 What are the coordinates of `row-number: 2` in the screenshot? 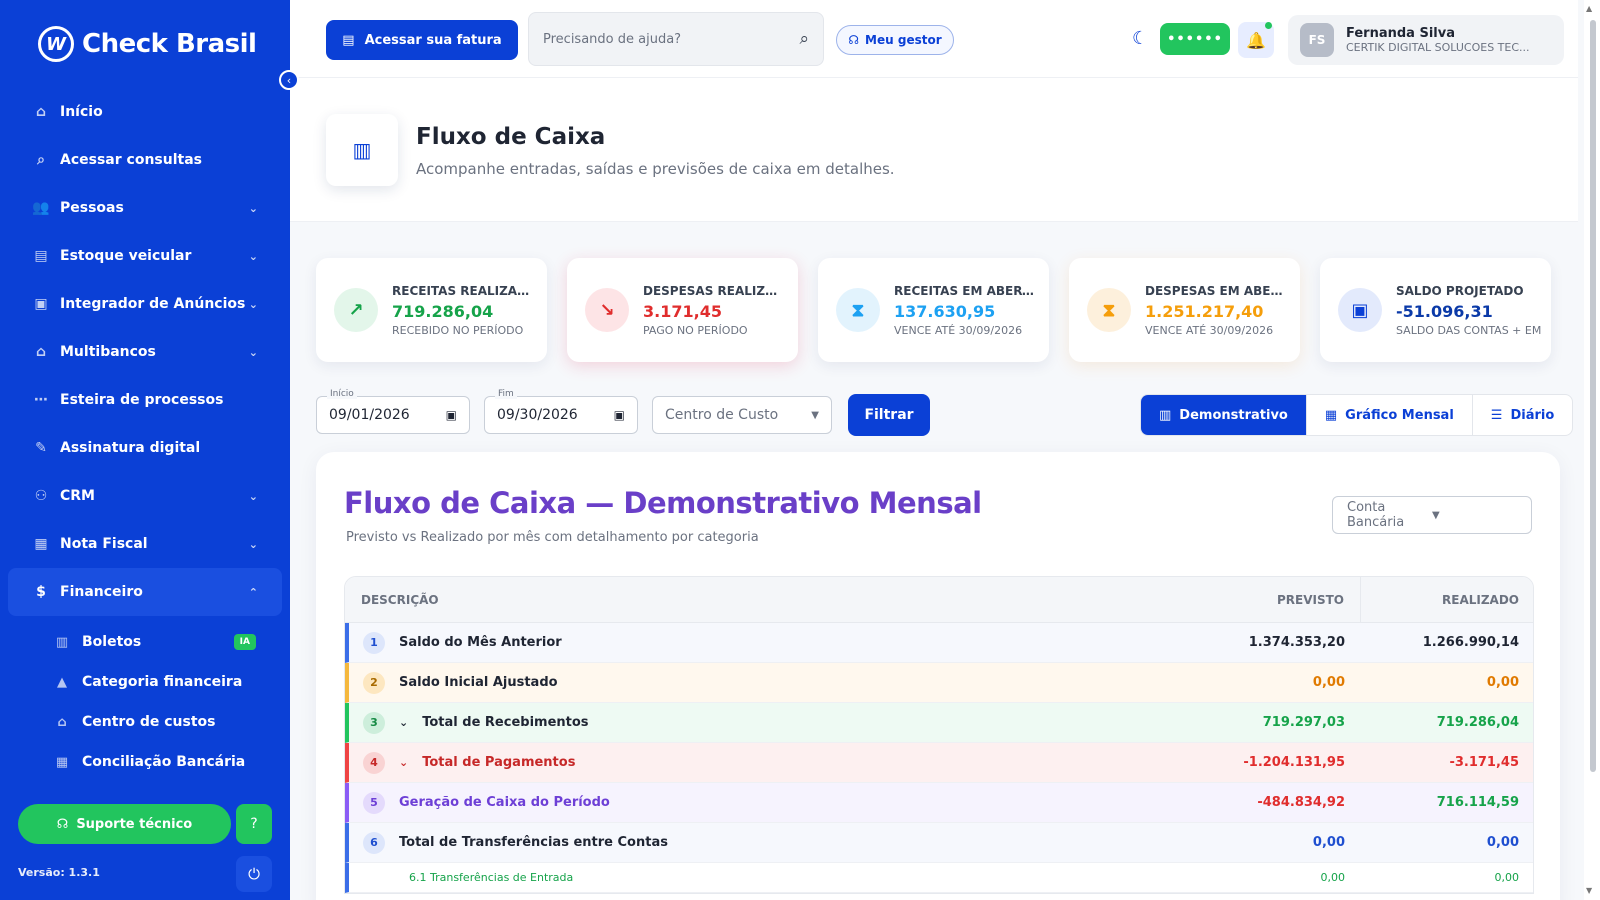 It's located at (374, 682).